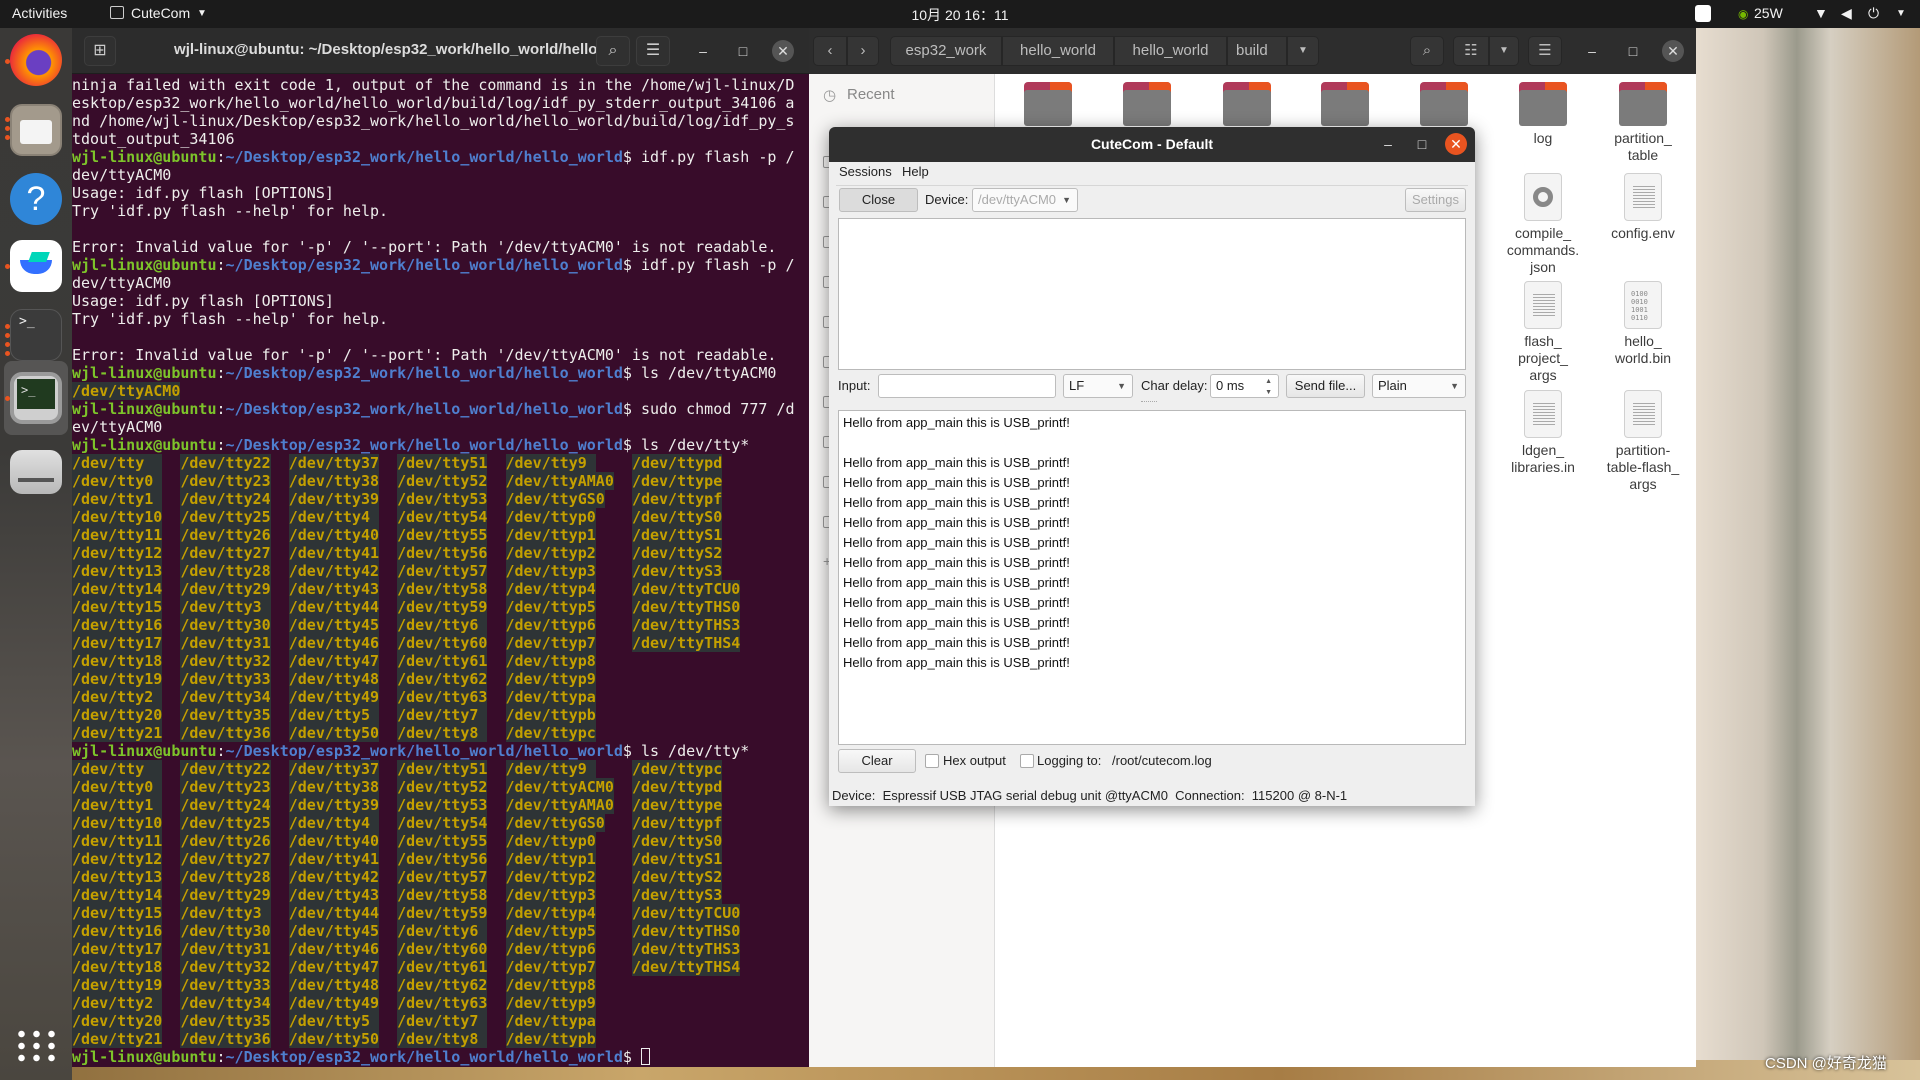  I want to click on breadcrumb-hello-world: hello_world, so click(1058, 51).